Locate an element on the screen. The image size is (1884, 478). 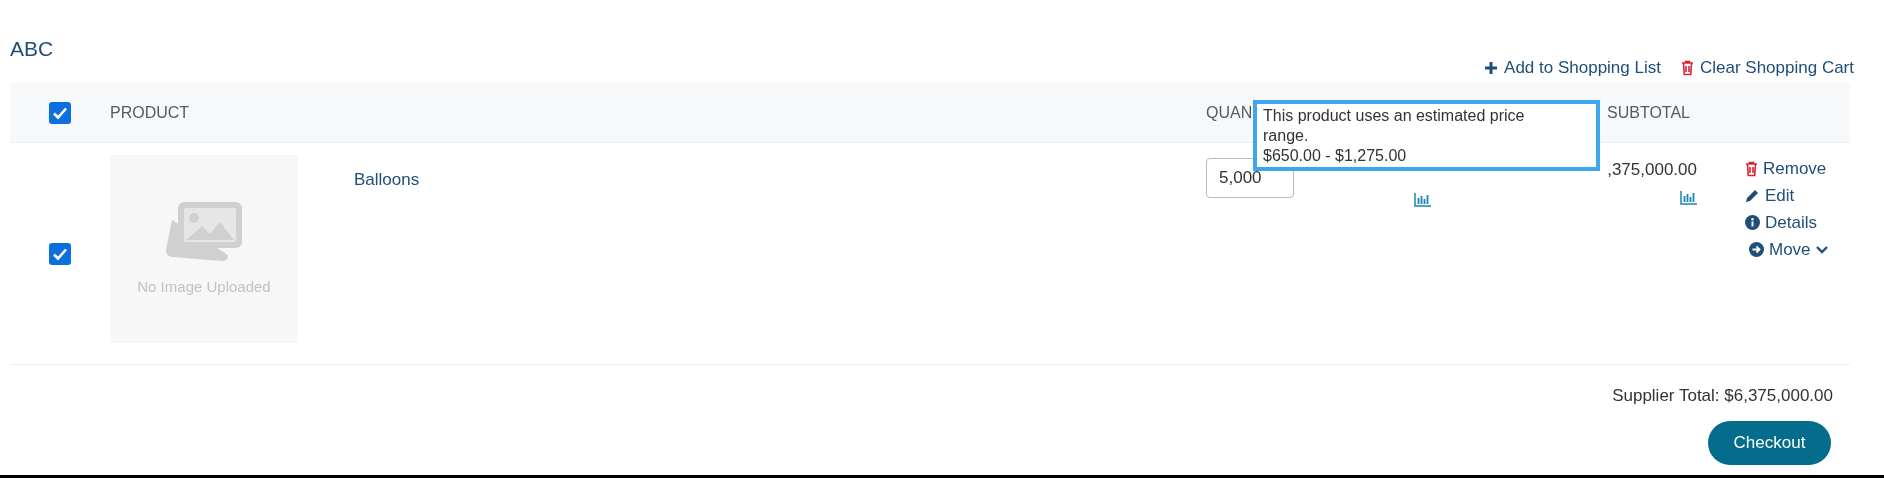
tooltip-text: This product uses an estimated price range. is located at coordinates (1394, 126).